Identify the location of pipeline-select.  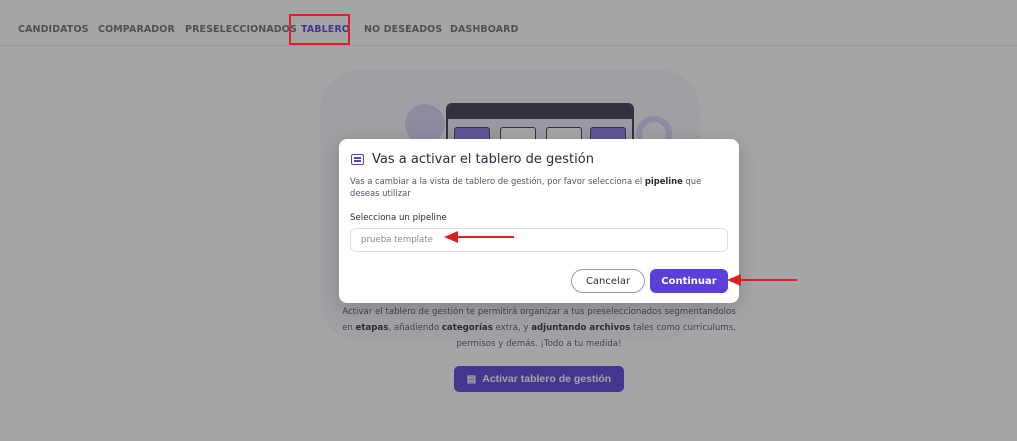
(539, 240).